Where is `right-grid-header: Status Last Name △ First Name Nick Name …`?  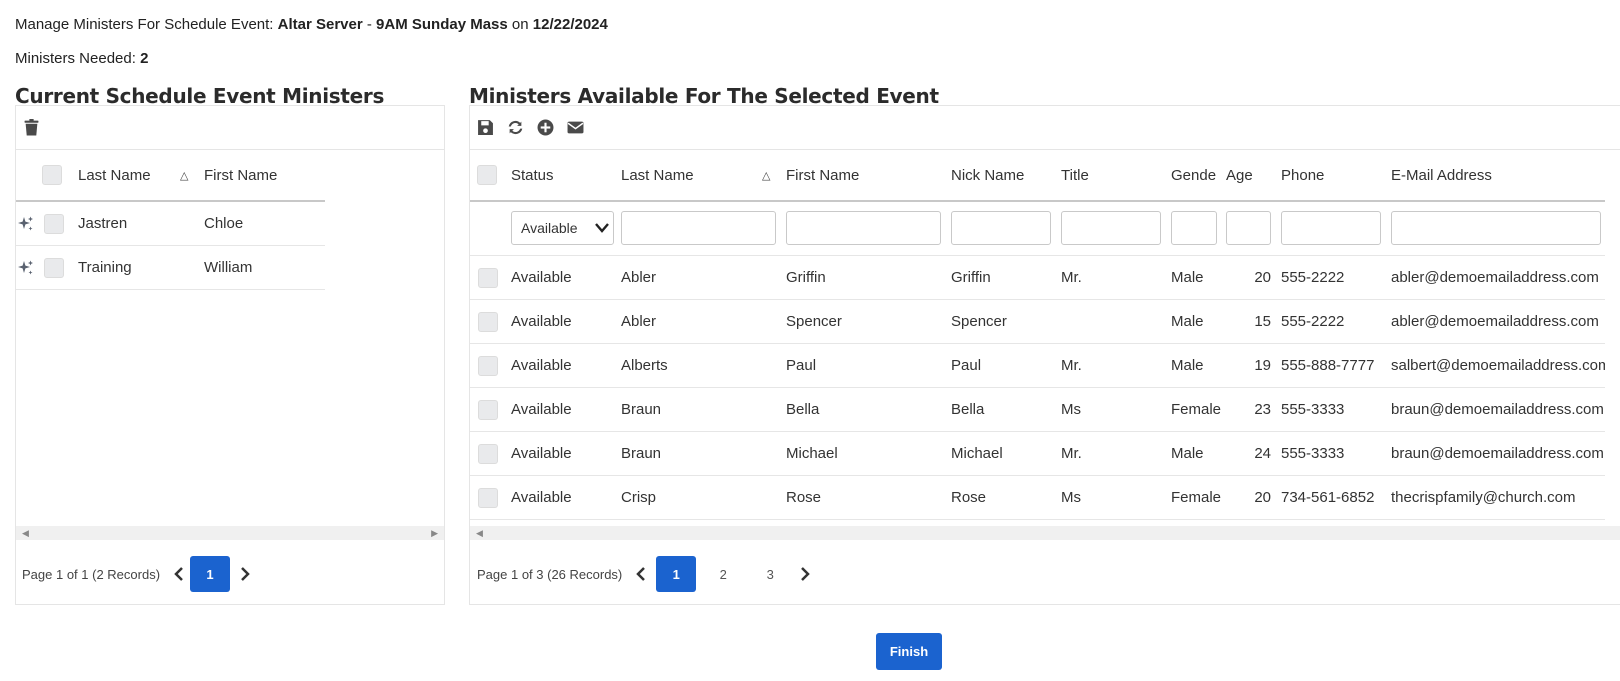
right-grid-header: Status Last Name △ First Name Nick Name … is located at coordinates (1037, 176).